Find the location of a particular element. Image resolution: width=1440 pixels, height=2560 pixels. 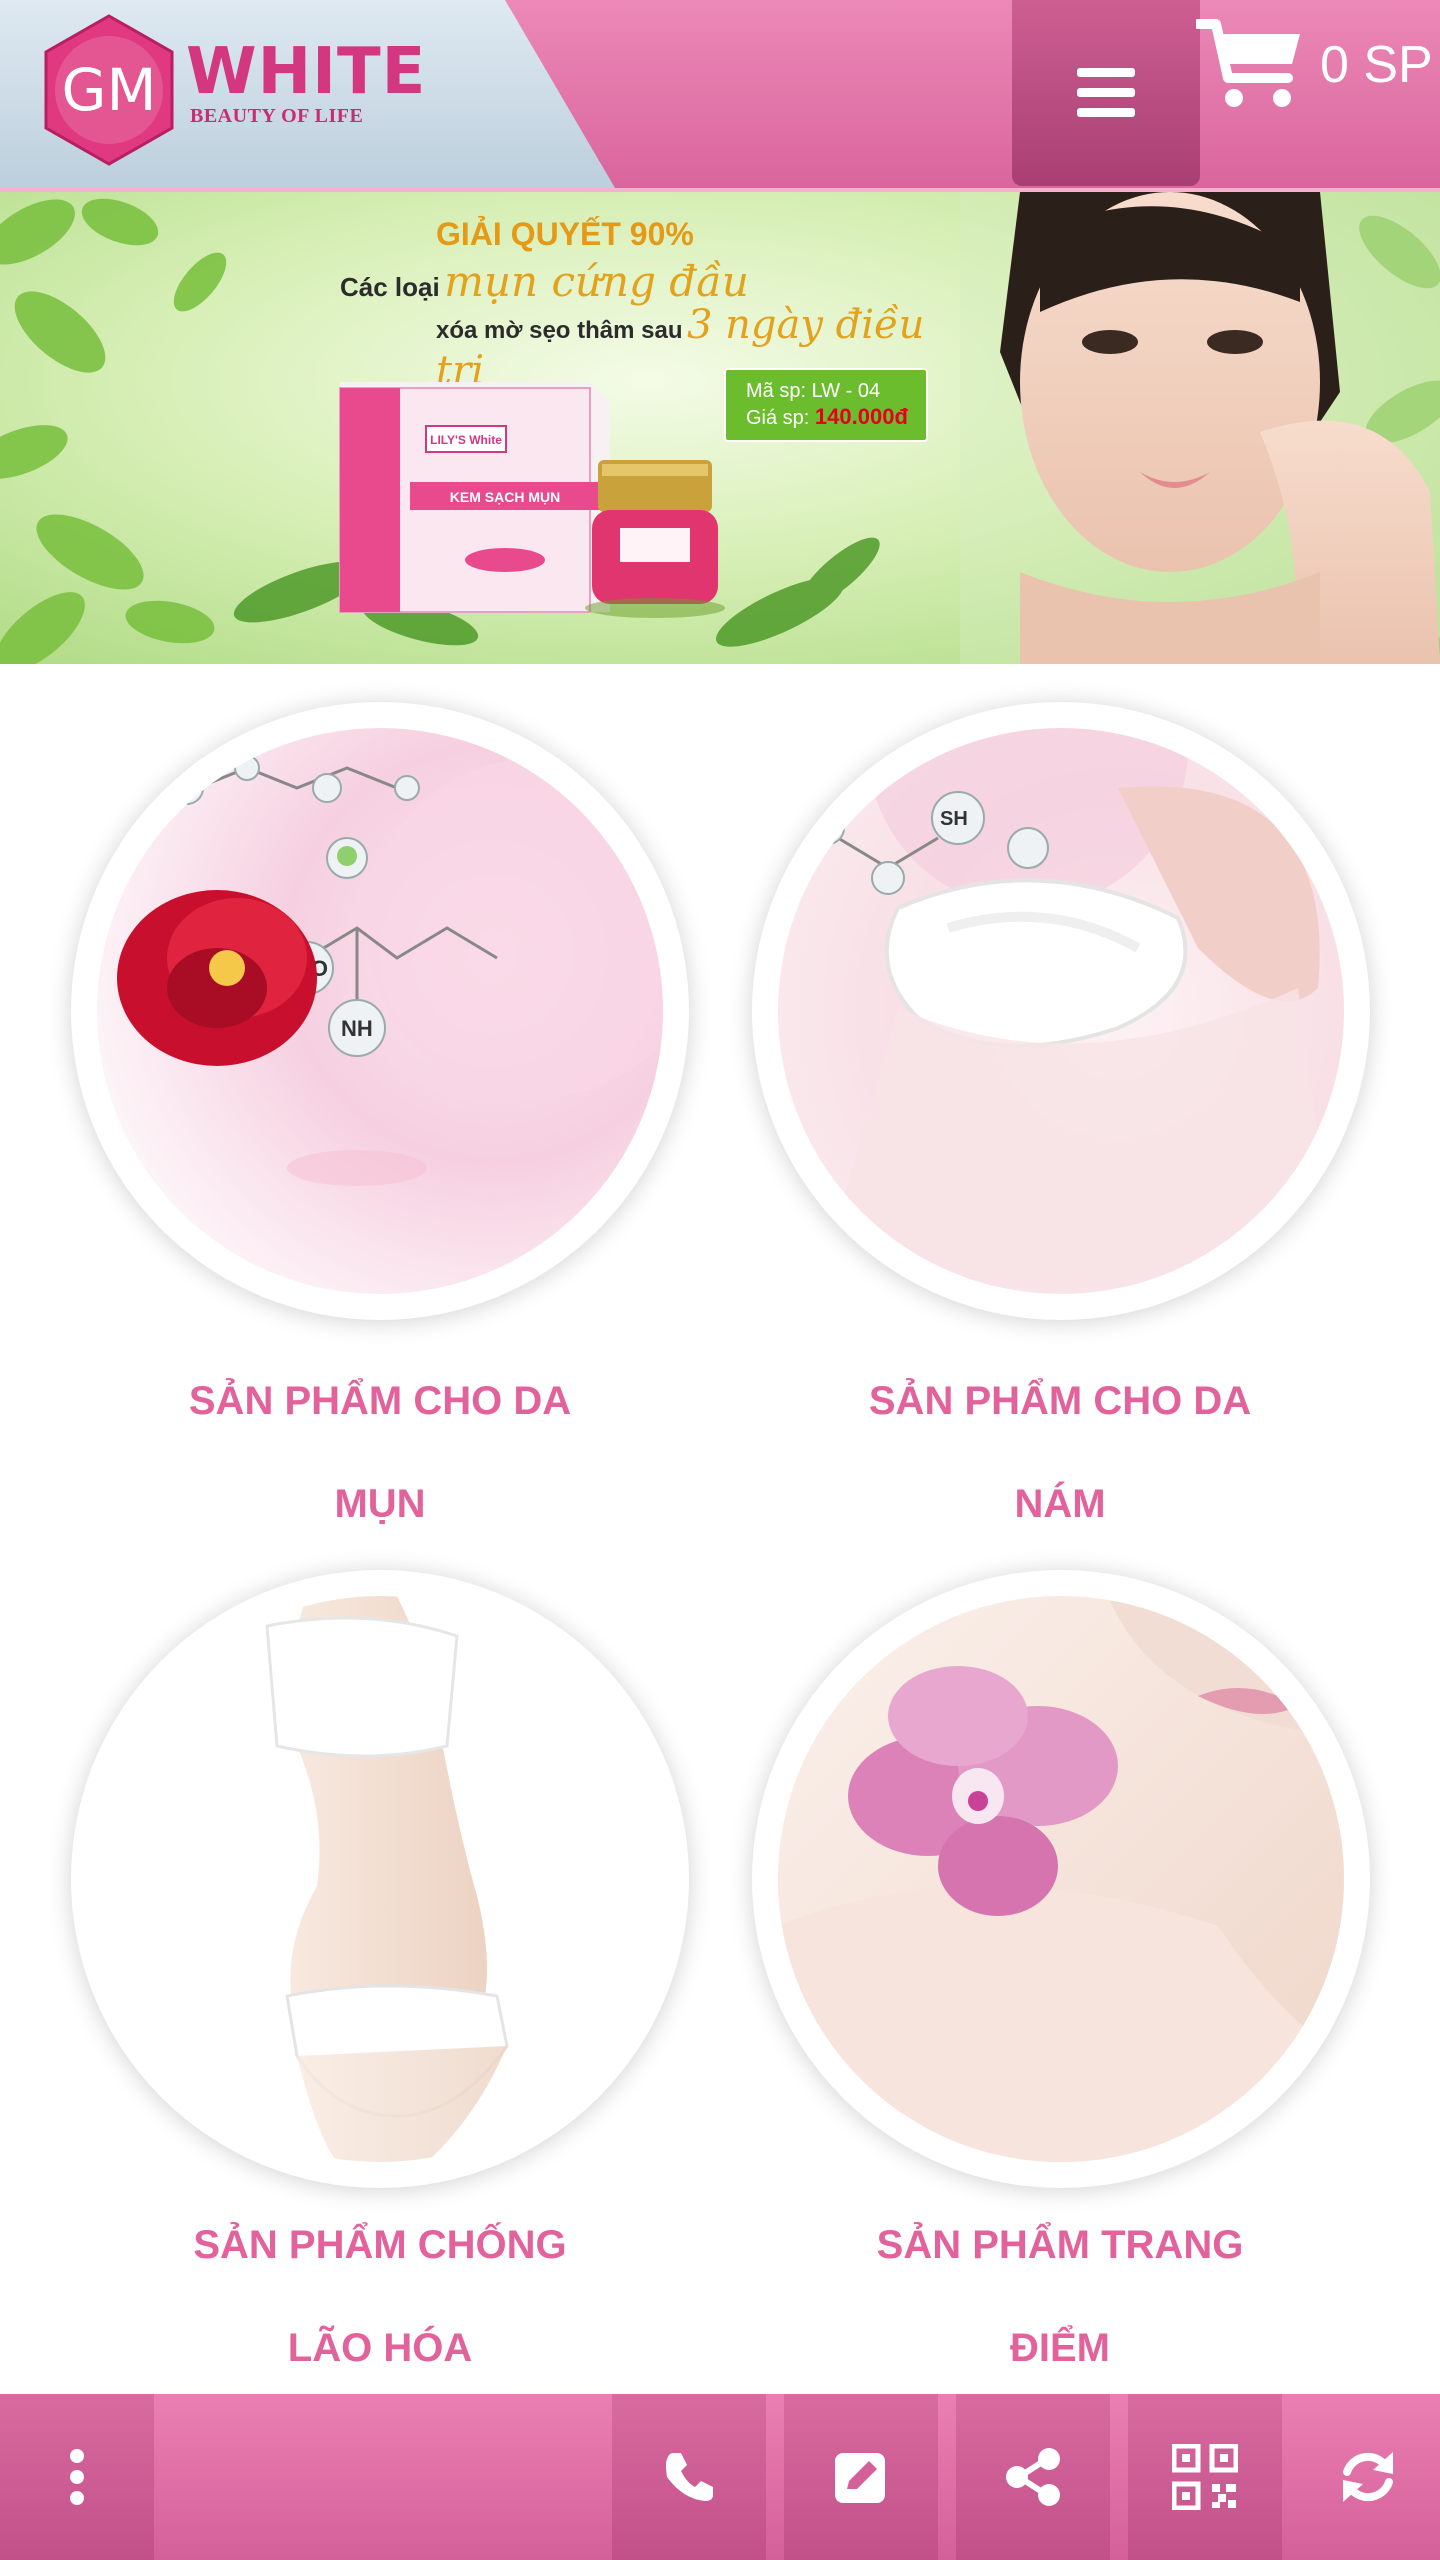

refresh-button is located at coordinates (1368, 2477).